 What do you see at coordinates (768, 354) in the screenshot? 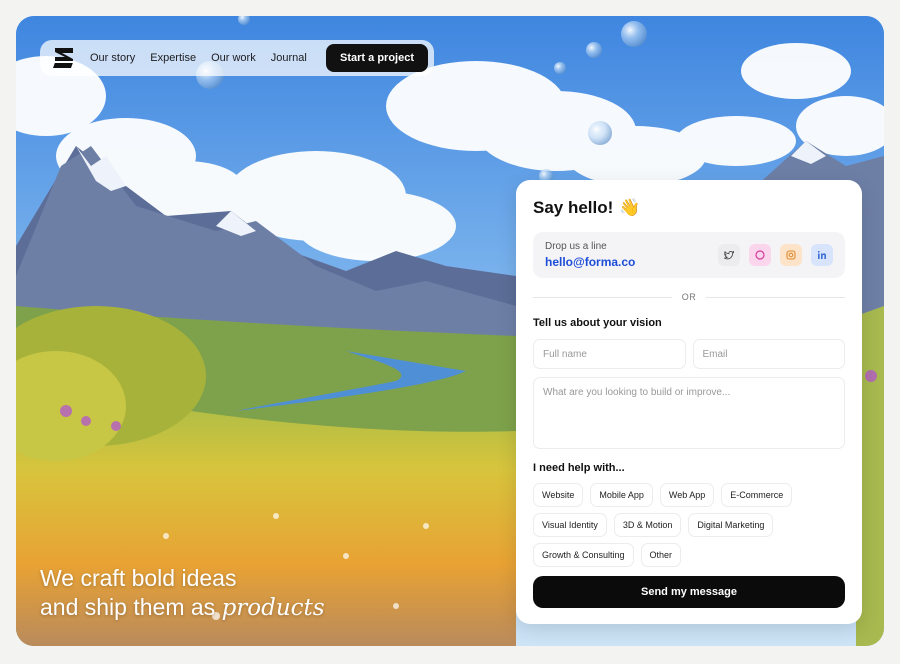
I see `email-input` at bounding box center [768, 354].